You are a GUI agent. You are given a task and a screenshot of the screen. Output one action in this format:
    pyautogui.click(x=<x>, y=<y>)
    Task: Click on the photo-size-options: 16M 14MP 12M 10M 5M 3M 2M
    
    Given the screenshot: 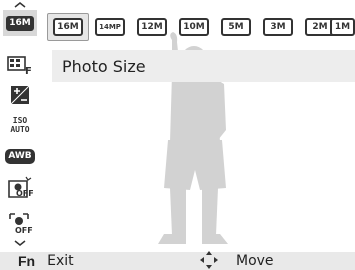 What is the action you would take?
    pyautogui.click(x=192, y=27)
    